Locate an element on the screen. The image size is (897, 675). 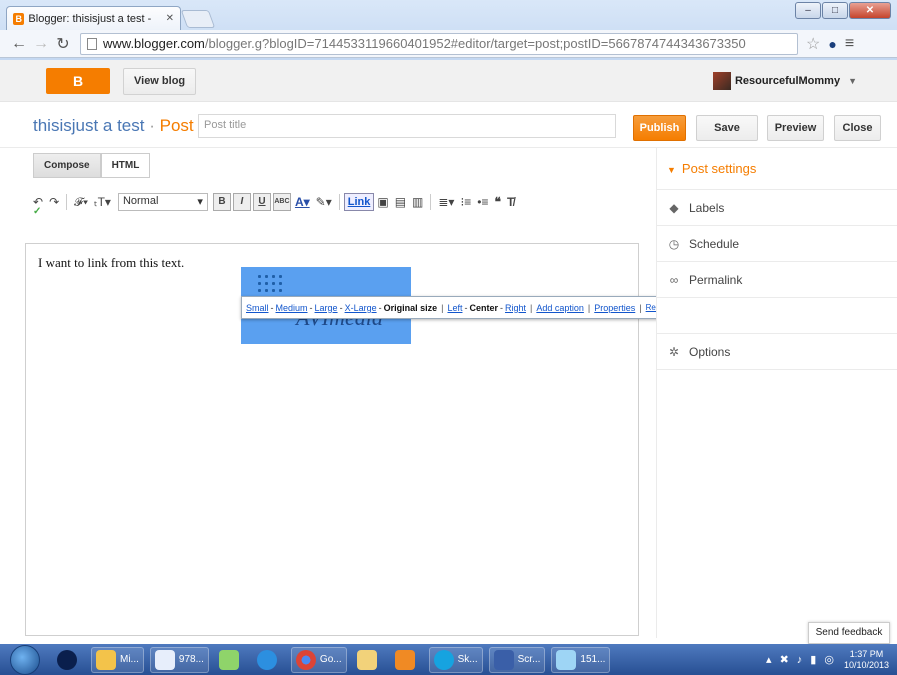
clock-date: 10/10/2013 is located at coordinates (866, 664).